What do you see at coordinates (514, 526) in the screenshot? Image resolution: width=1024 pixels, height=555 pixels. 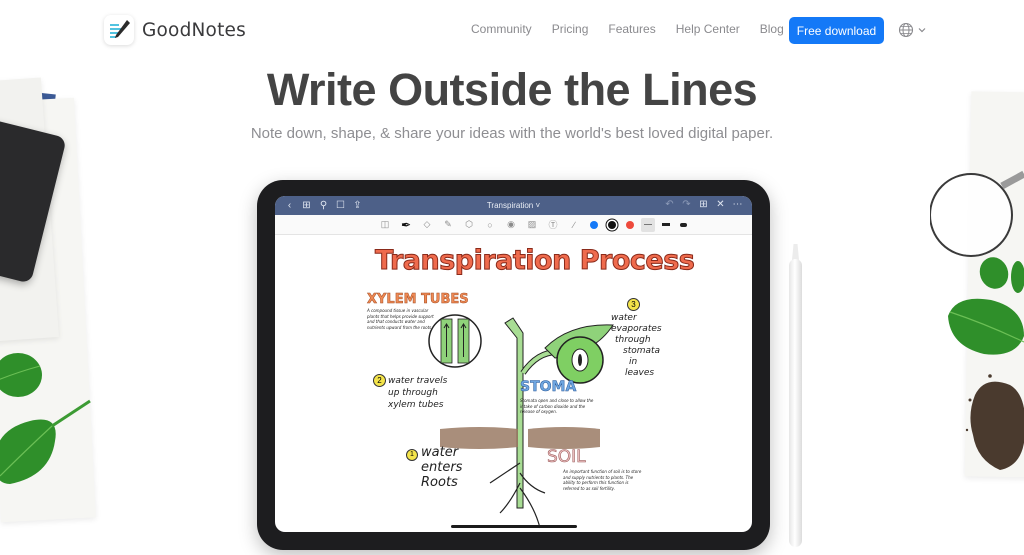 I see `home-indicator` at bounding box center [514, 526].